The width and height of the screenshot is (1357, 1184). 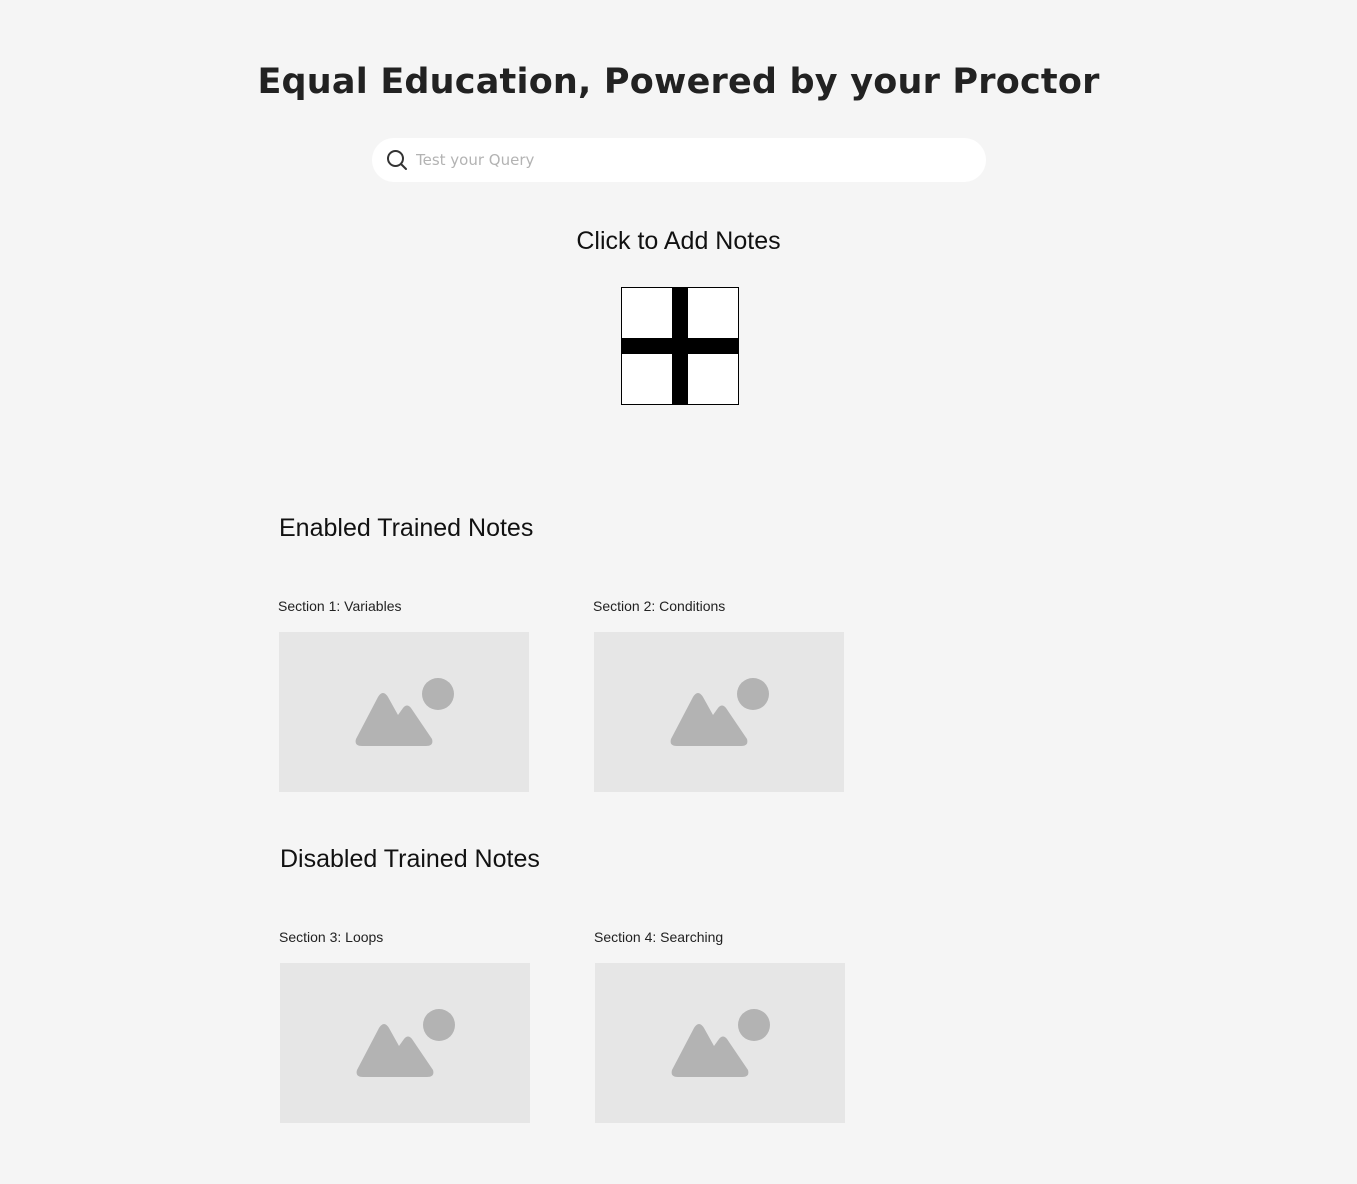 What do you see at coordinates (659, 606) in the screenshot?
I see `note-title: Section 2: Conditions` at bounding box center [659, 606].